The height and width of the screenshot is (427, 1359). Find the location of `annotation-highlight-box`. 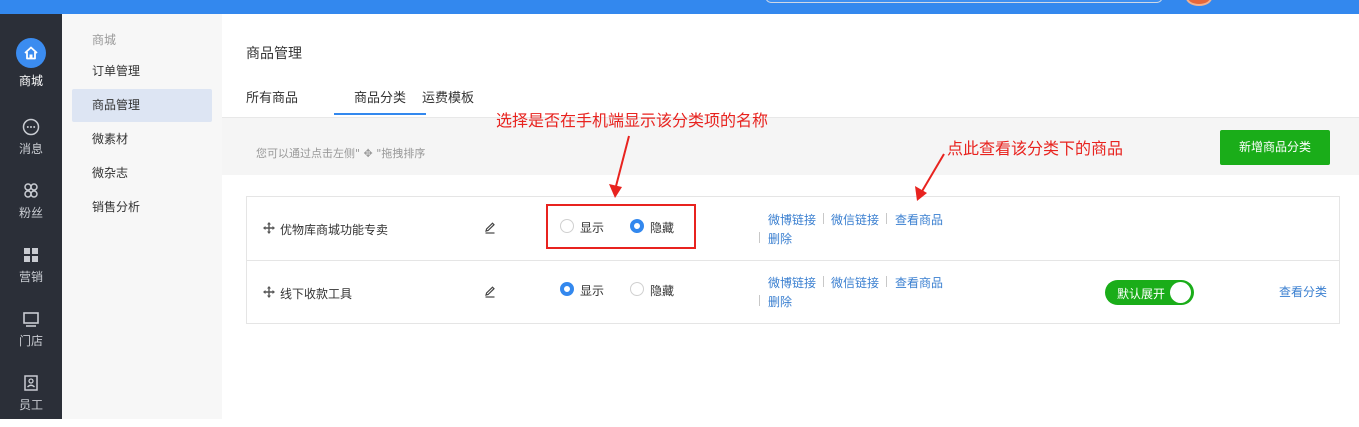

annotation-highlight-box is located at coordinates (621, 226).